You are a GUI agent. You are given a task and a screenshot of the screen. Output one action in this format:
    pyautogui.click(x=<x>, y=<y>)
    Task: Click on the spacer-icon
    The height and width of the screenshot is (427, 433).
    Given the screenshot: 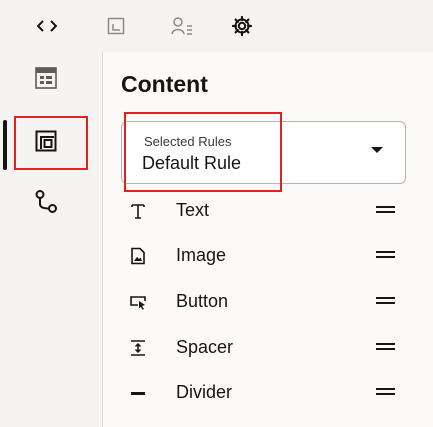 What is the action you would take?
    pyautogui.click(x=138, y=348)
    